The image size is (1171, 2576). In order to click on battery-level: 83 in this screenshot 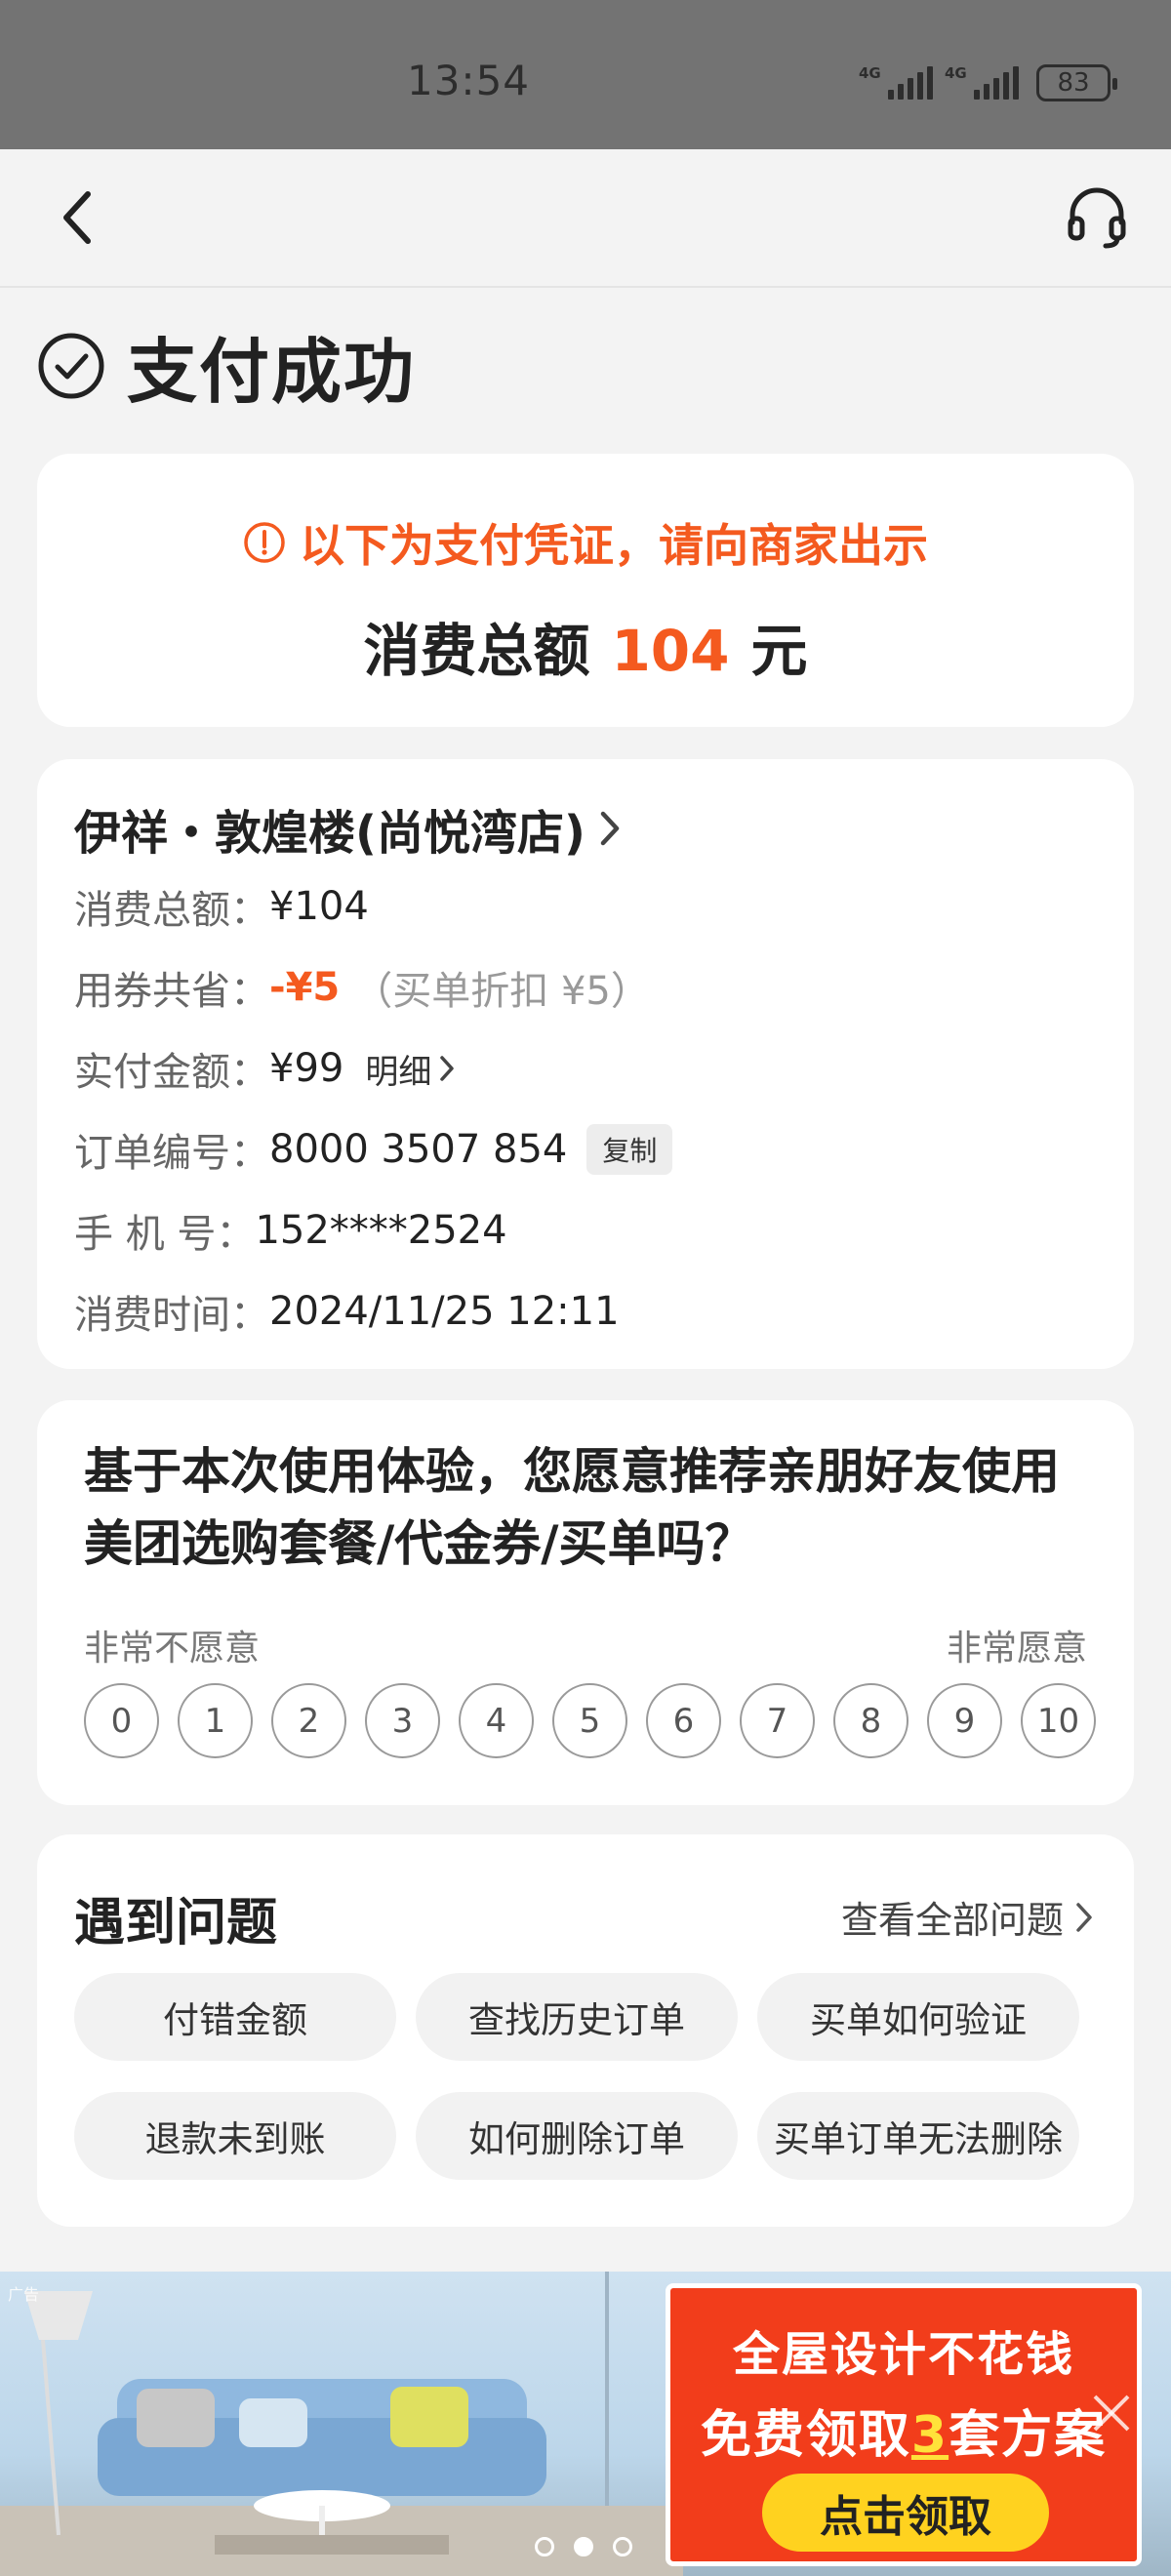, I will do `click(1073, 83)`.